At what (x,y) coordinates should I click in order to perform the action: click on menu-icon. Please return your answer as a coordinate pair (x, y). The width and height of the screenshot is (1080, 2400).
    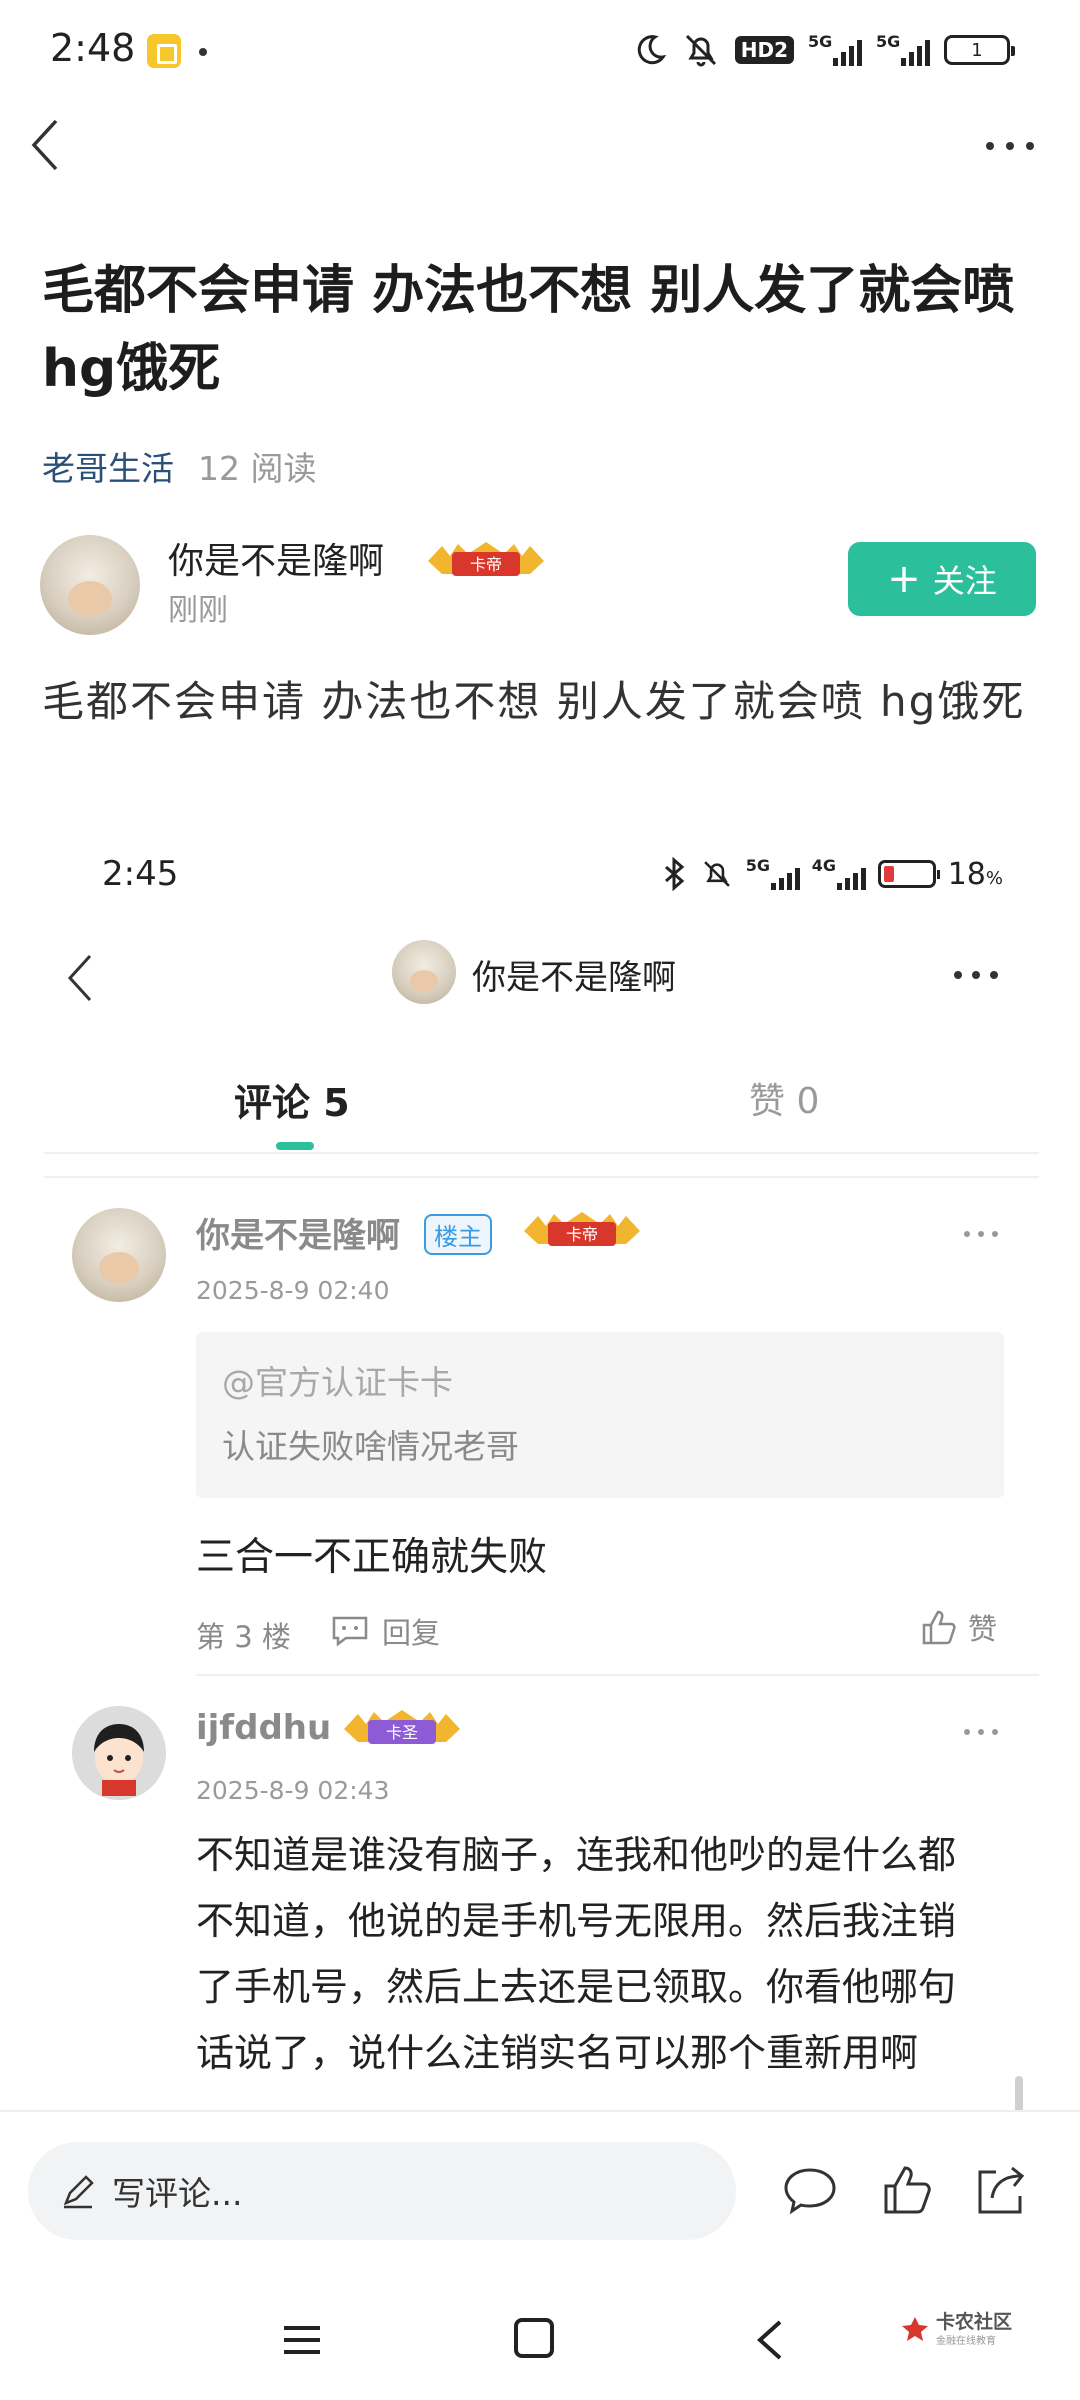
    Looking at the image, I should click on (302, 2340).